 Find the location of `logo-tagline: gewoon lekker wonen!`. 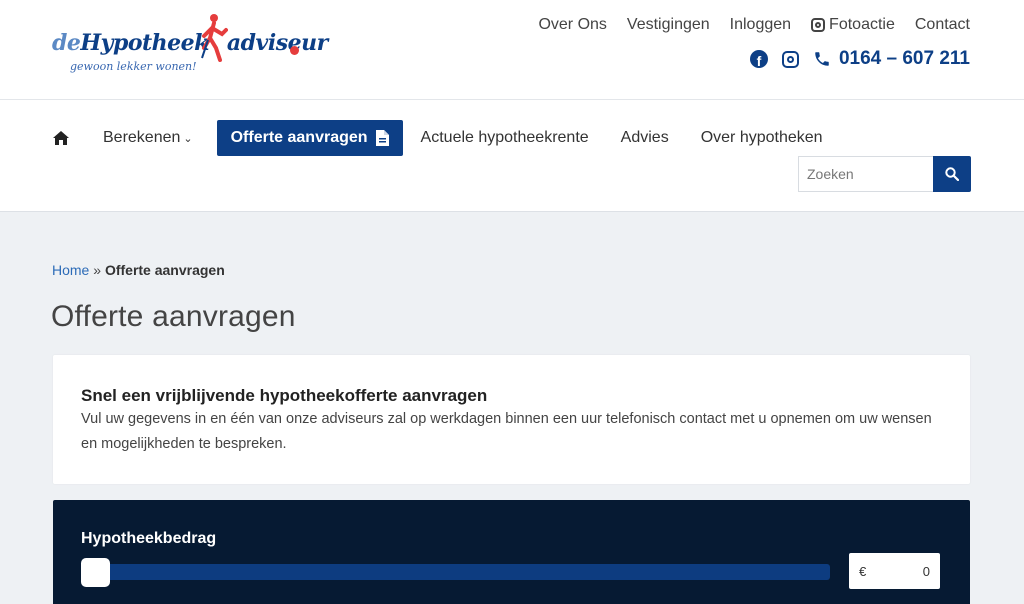

logo-tagline: gewoon lekker wonen! is located at coordinates (133, 66).